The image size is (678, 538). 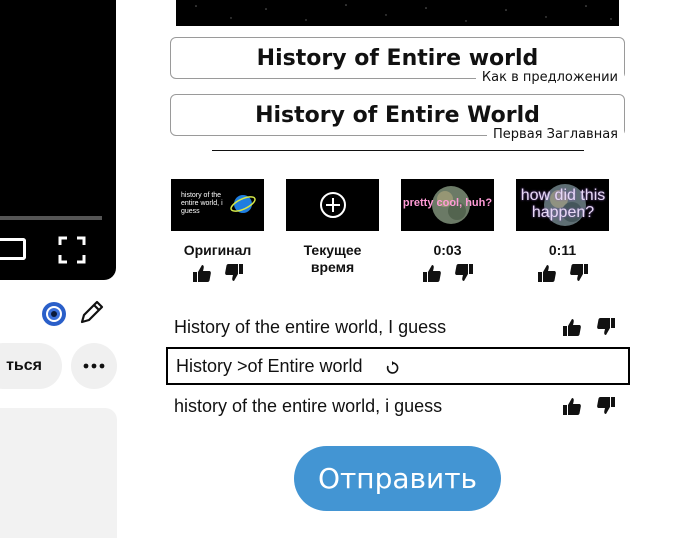 I want to click on more-options-button, so click(x=94, y=366).